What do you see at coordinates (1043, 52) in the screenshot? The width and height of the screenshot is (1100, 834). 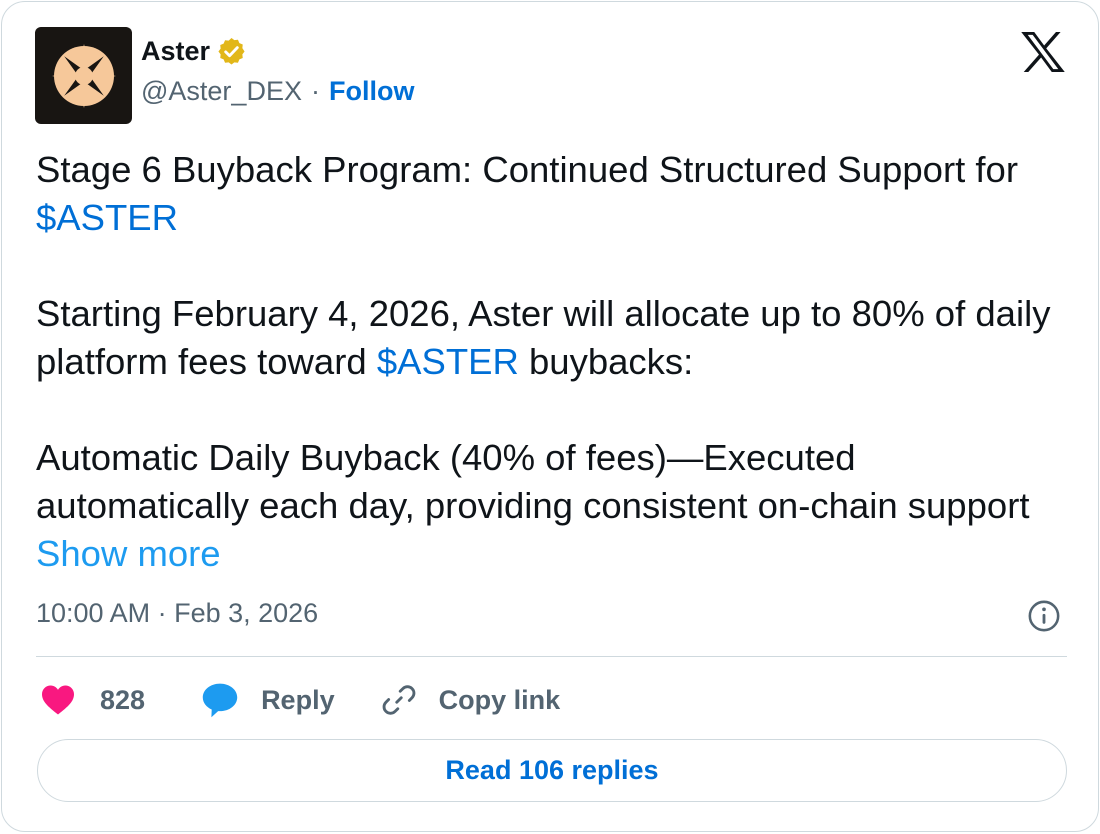 I see `x-logo-icon` at bounding box center [1043, 52].